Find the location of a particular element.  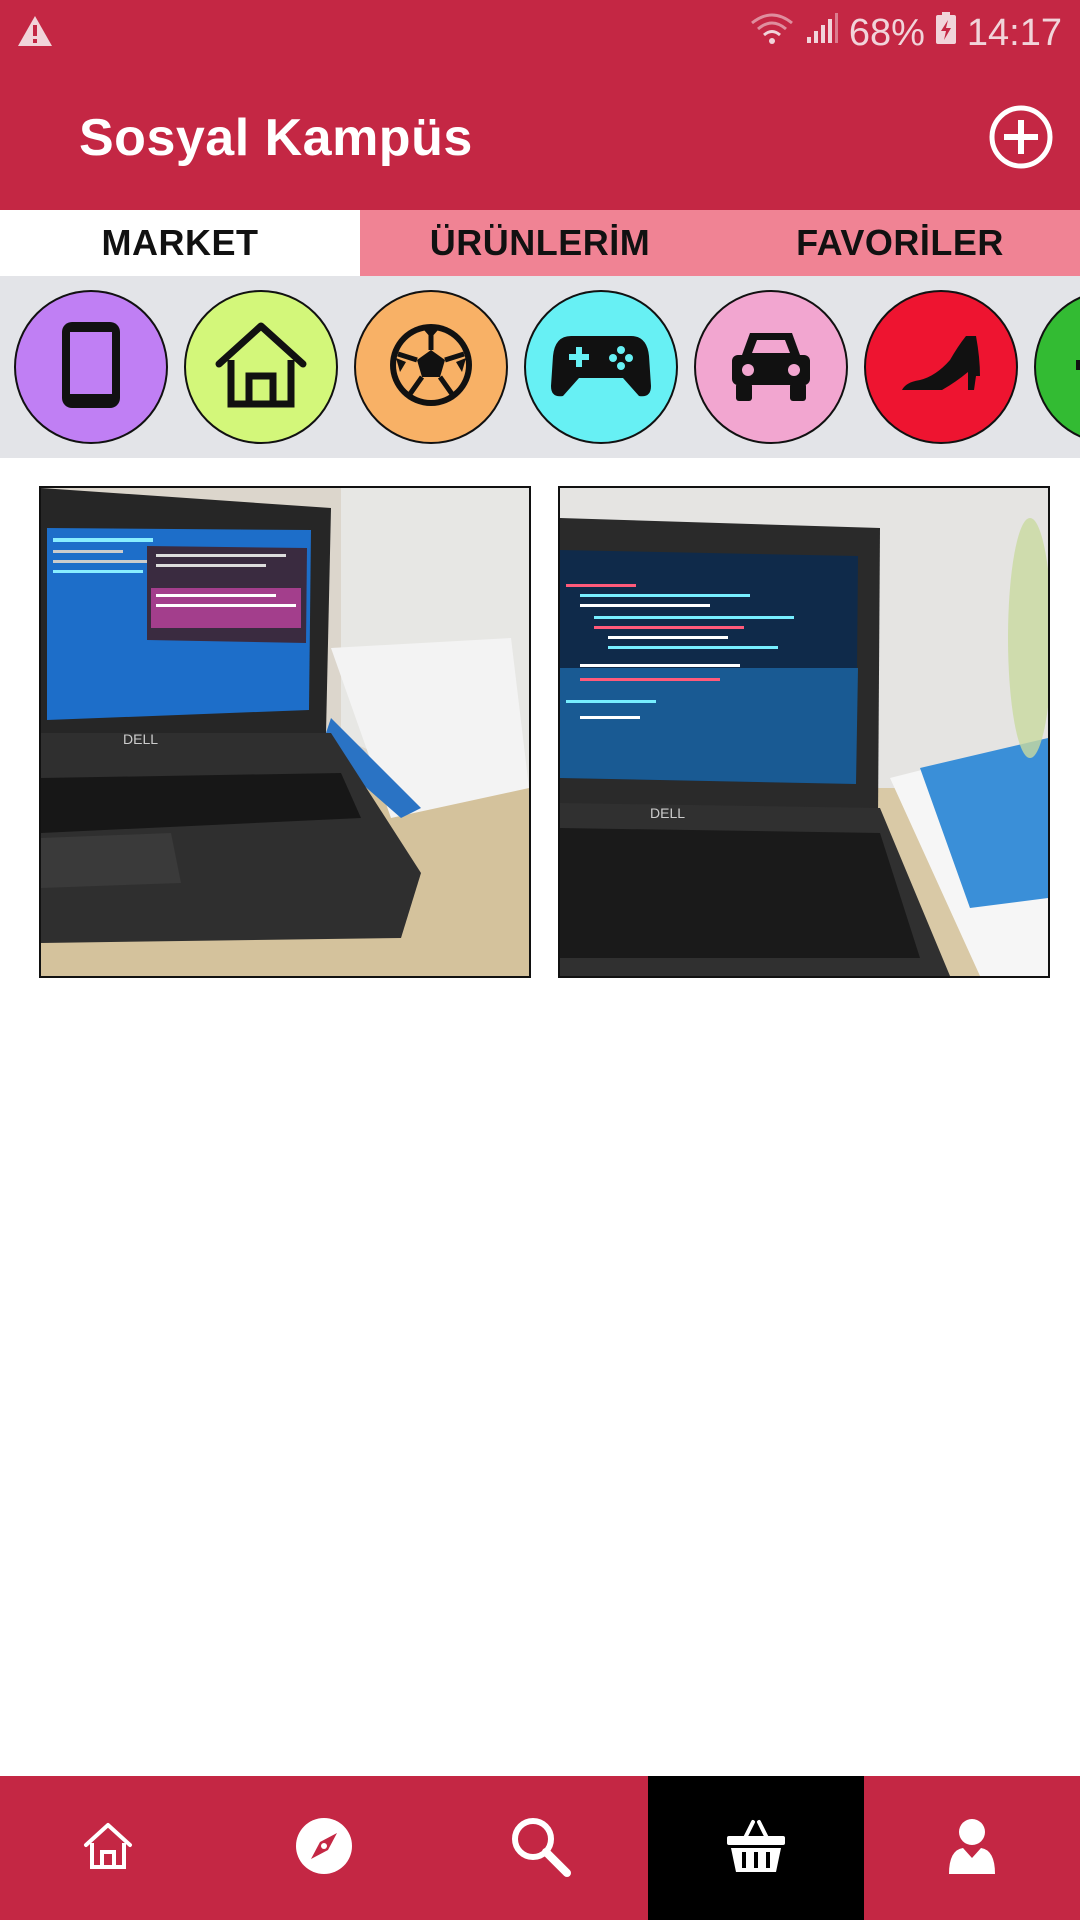

warning-icon is located at coordinates (35, 33).